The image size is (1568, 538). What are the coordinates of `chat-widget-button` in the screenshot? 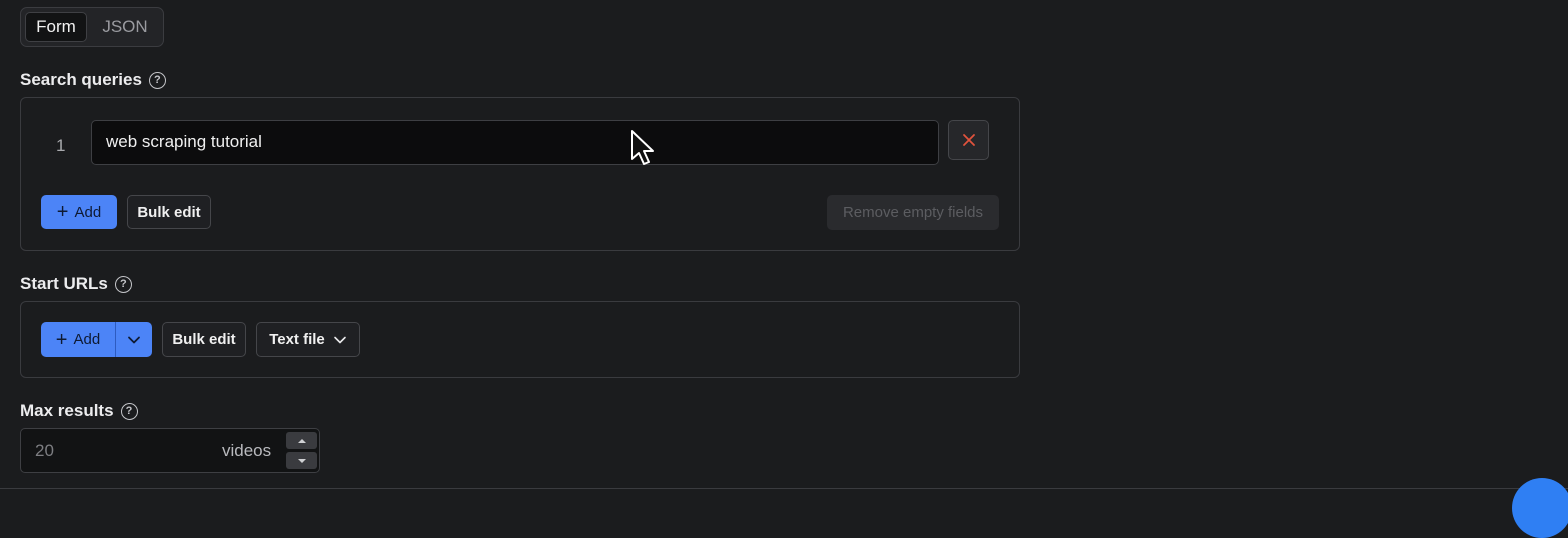 It's located at (1540, 508).